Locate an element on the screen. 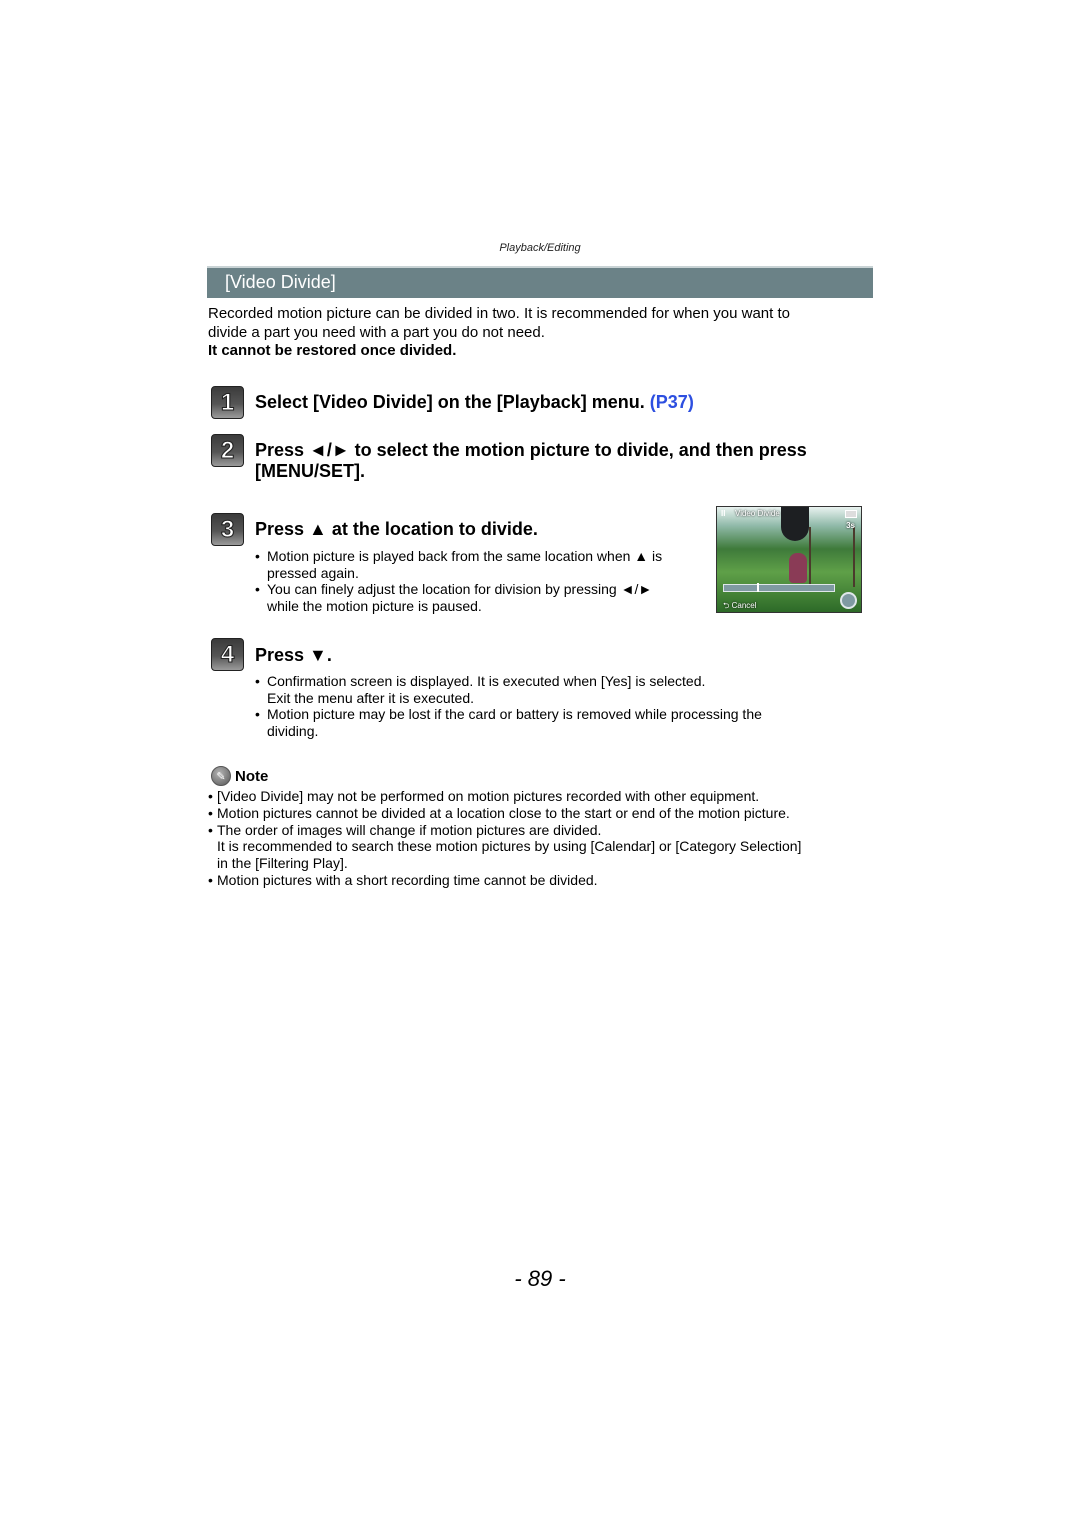 This screenshot has width=1080, height=1526. running-header: Playback/Editing is located at coordinates (540, 248).